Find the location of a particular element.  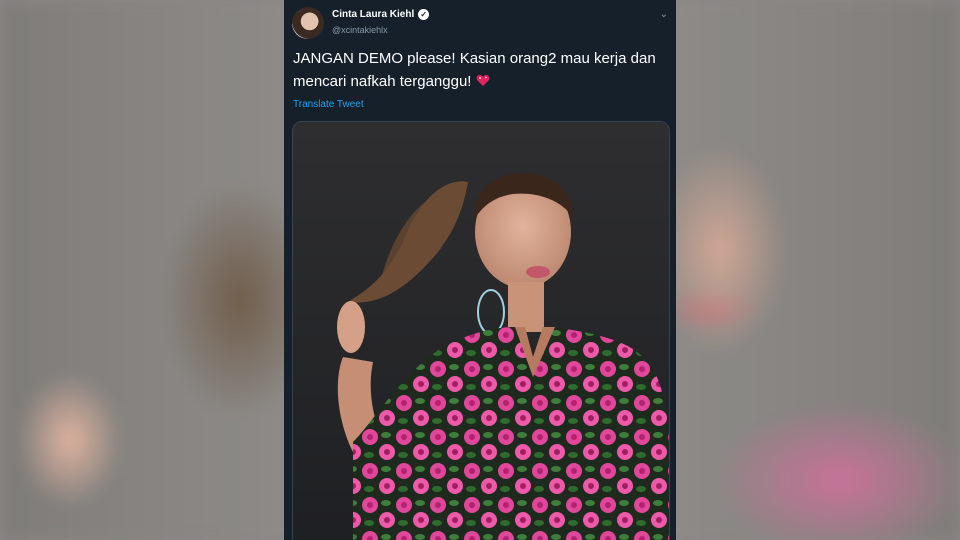

user-handle: @xcintakiehlx is located at coordinates (360, 30).